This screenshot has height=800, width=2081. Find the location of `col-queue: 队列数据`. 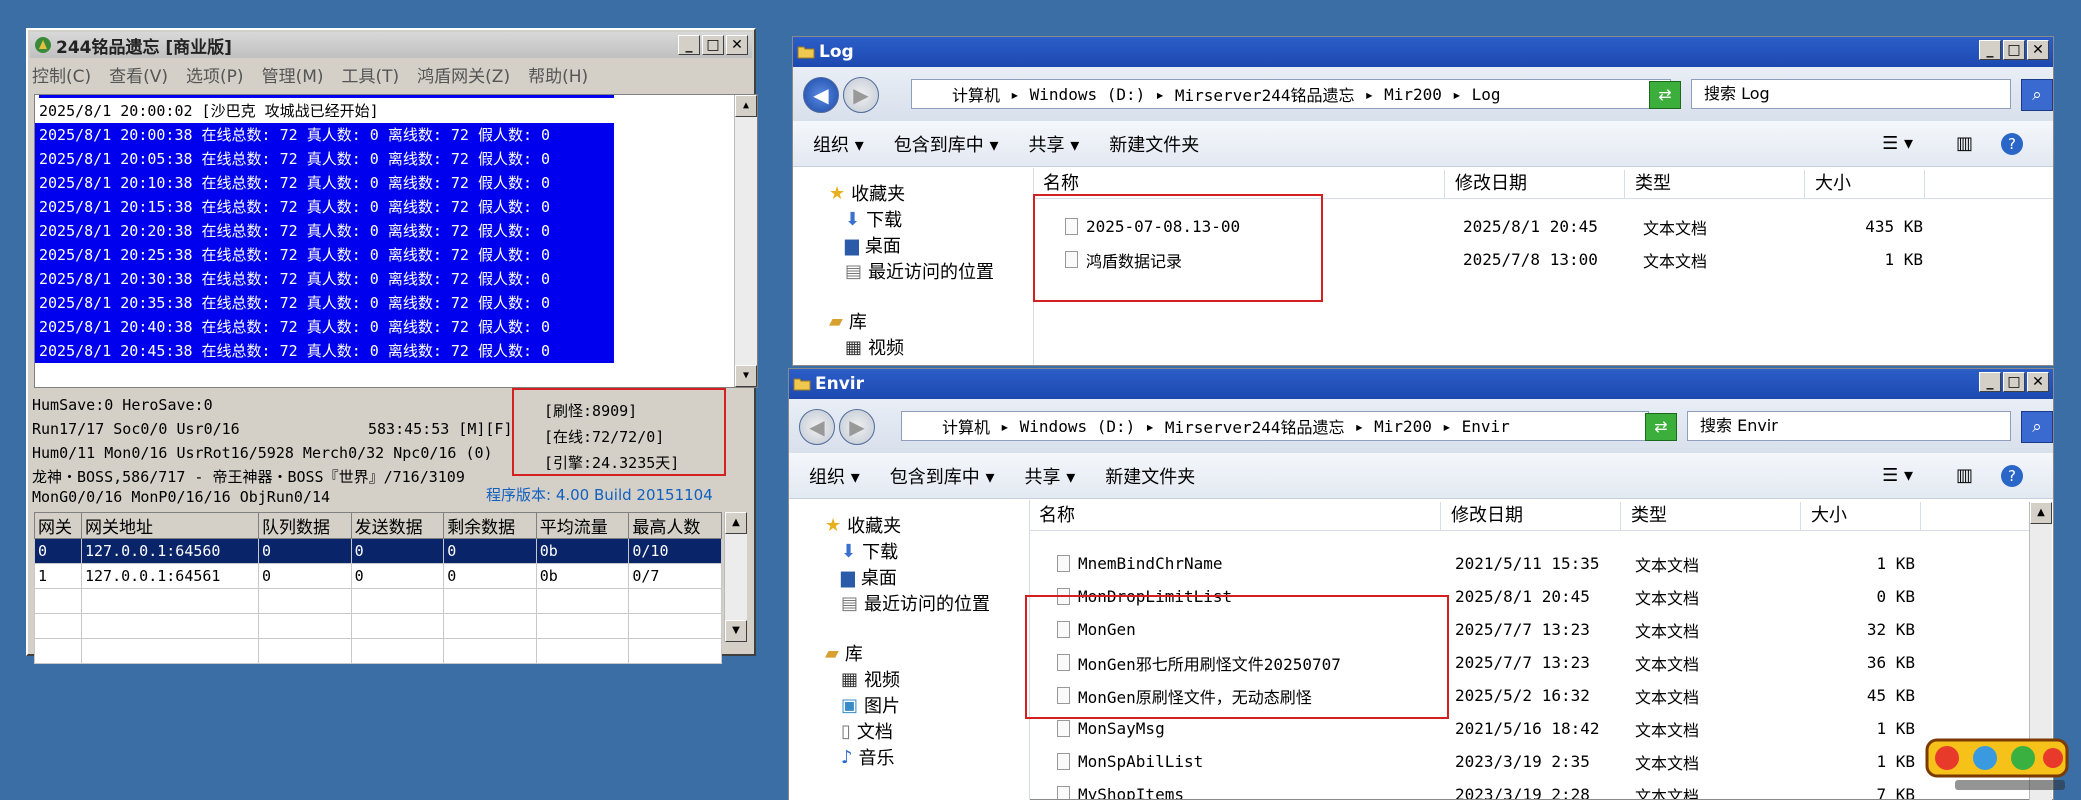

col-queue: 队列数据 is located at coordinates (305, 525).